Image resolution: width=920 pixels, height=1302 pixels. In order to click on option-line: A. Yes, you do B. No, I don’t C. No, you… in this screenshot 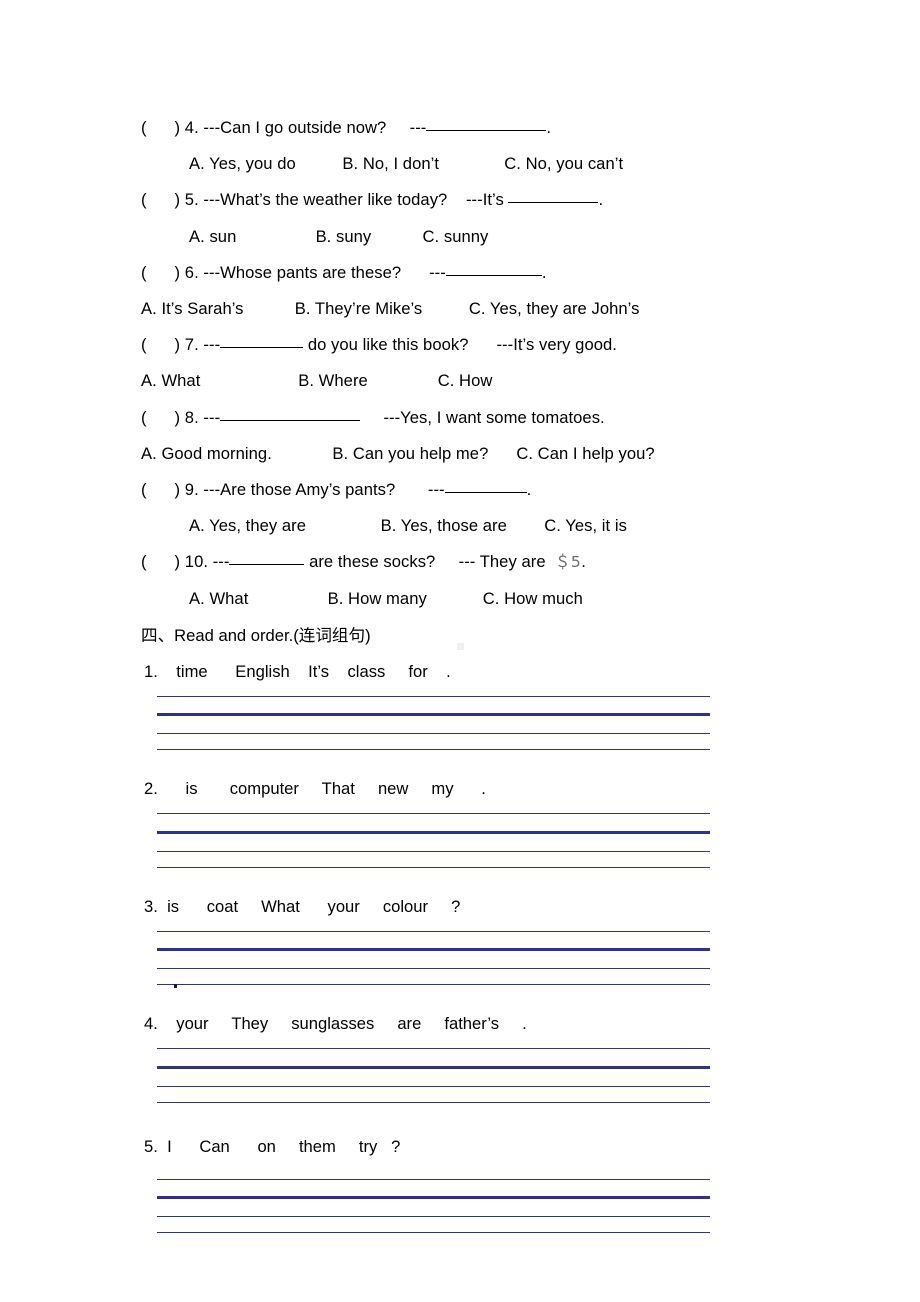, I will do `click(491, 164)`.